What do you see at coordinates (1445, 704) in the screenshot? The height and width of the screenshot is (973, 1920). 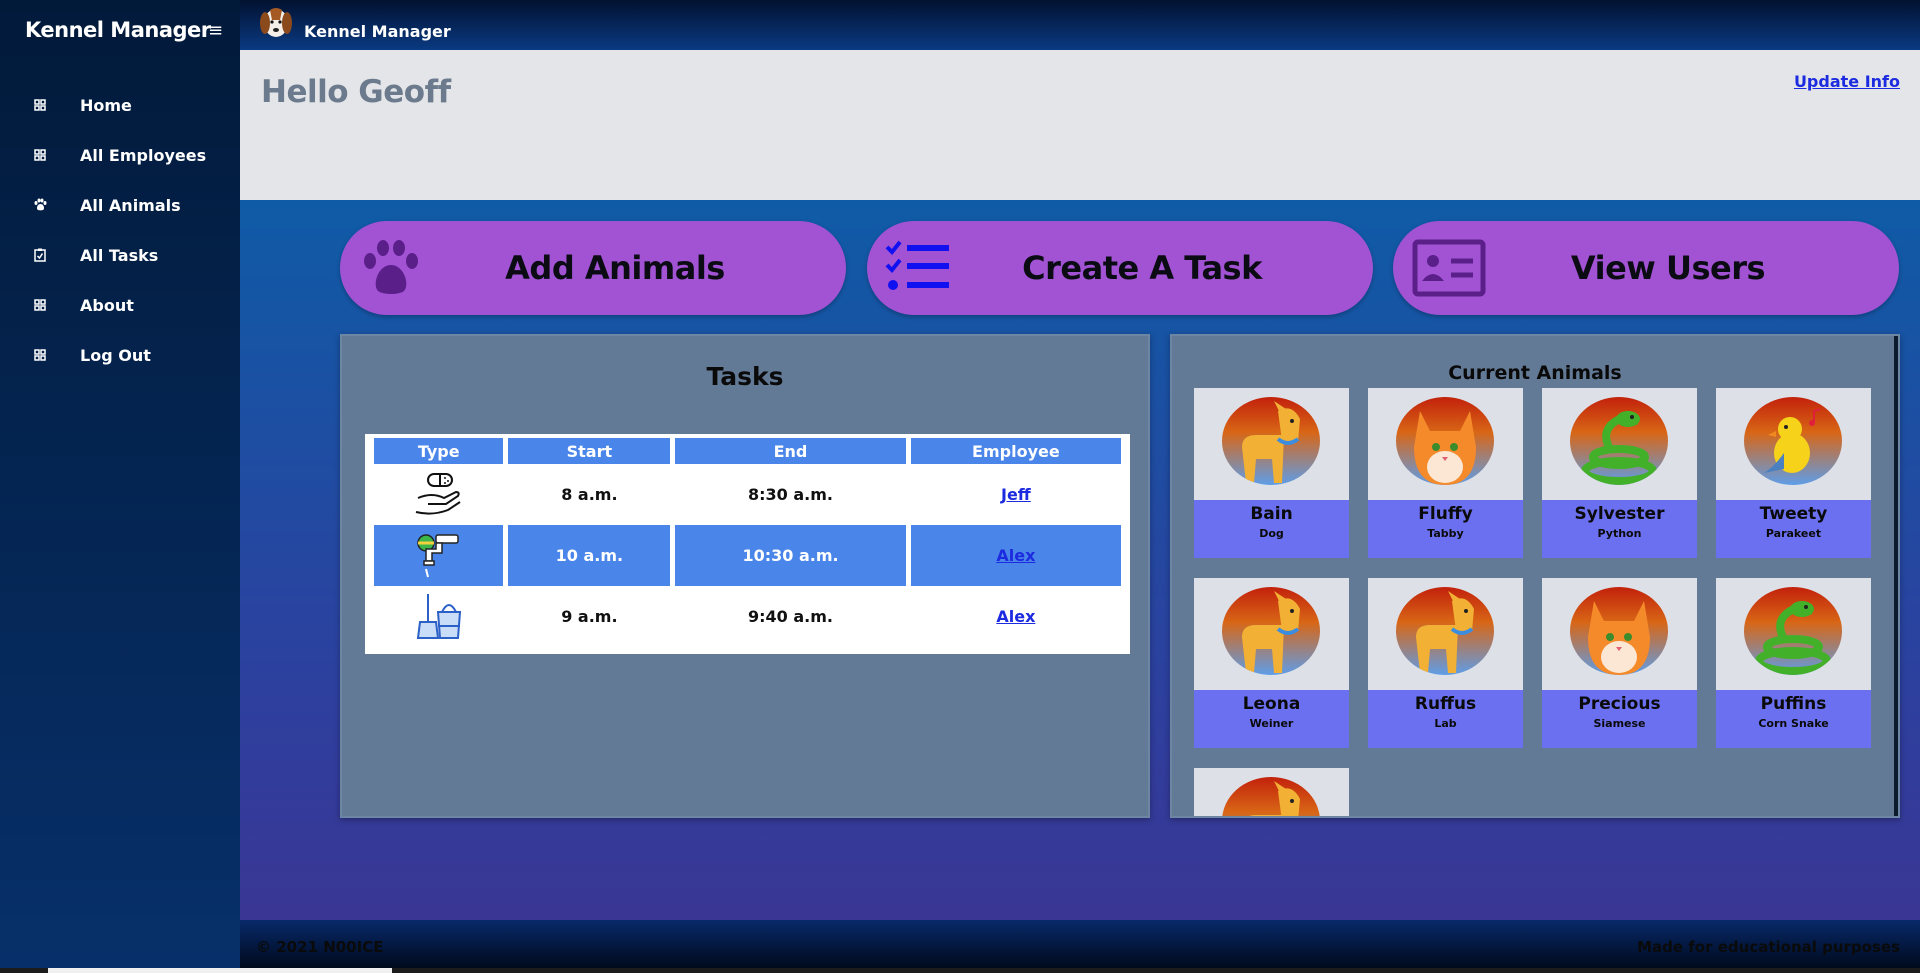 I see `animal-name: Ruffus` at bounding box center [1445, 704].